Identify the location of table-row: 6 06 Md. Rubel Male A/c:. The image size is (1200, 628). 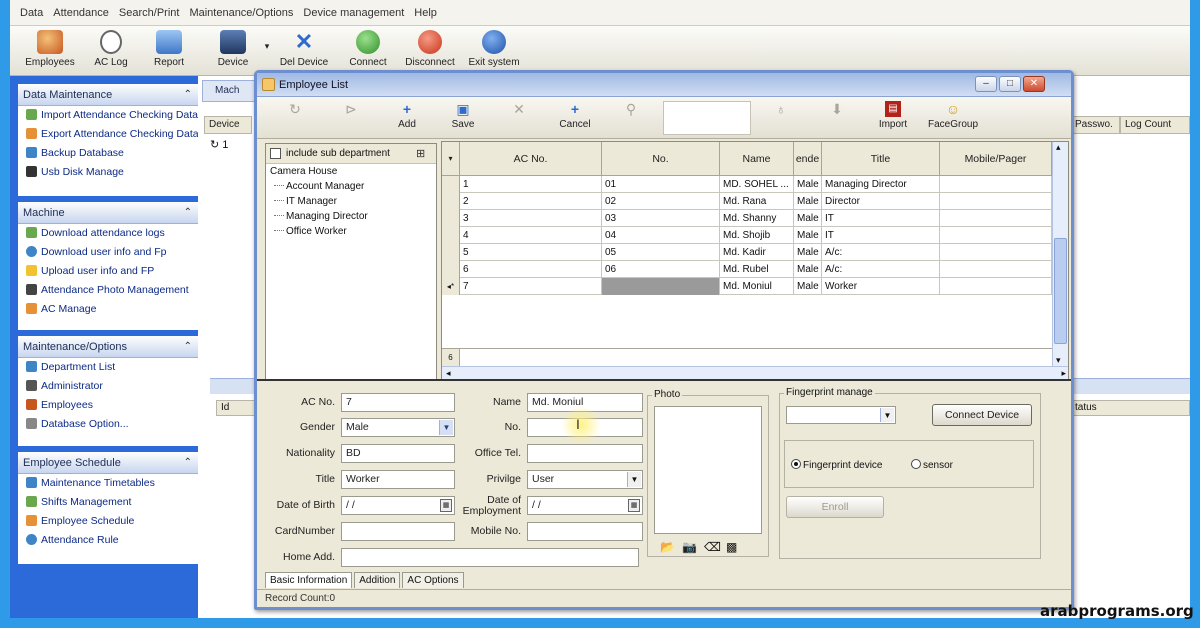
(747, 269).